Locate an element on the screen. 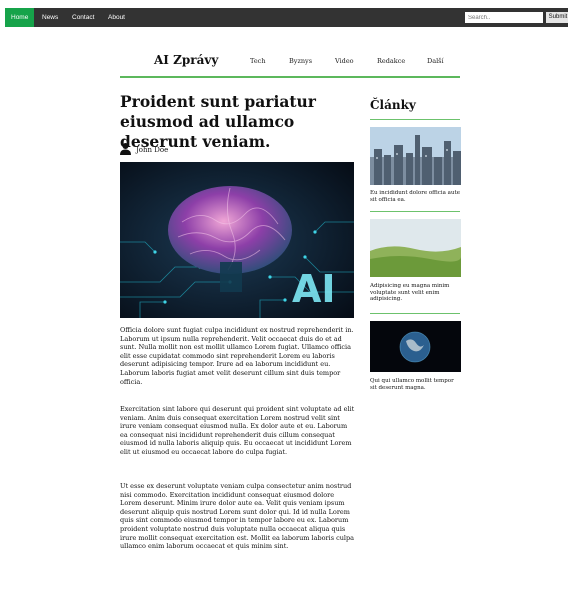 This screenshot has height=592, width=568. nav-home: Home is located at coordinates (20, 17).